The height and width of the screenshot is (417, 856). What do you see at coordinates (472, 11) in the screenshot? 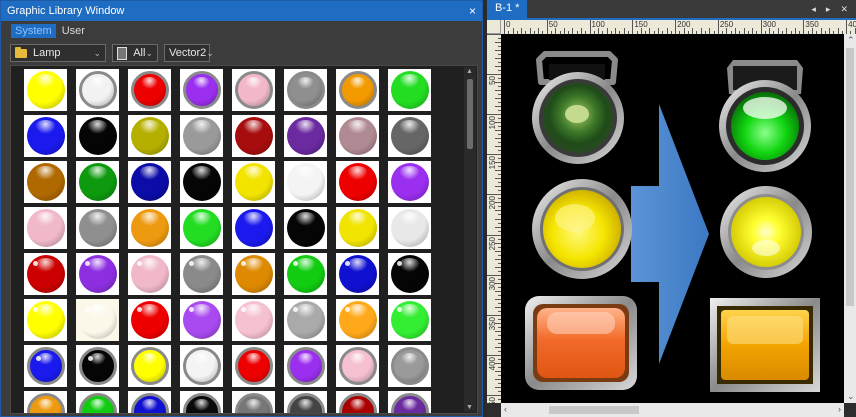
I see `close-icon: ×` at bounding box center [472, 11].